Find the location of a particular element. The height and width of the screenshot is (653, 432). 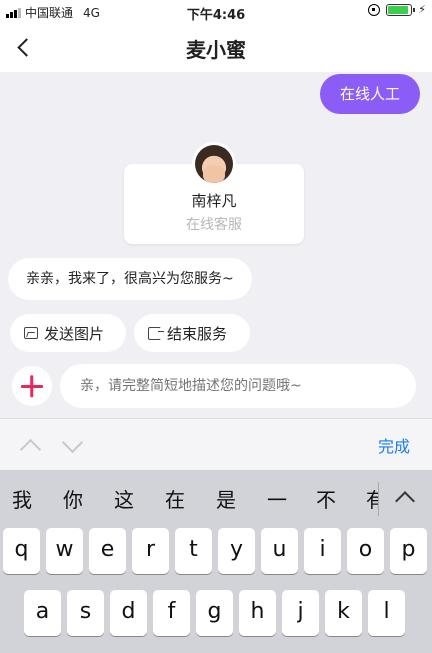

send-image-label: 发送图片 is located at coordinates (74, 333).